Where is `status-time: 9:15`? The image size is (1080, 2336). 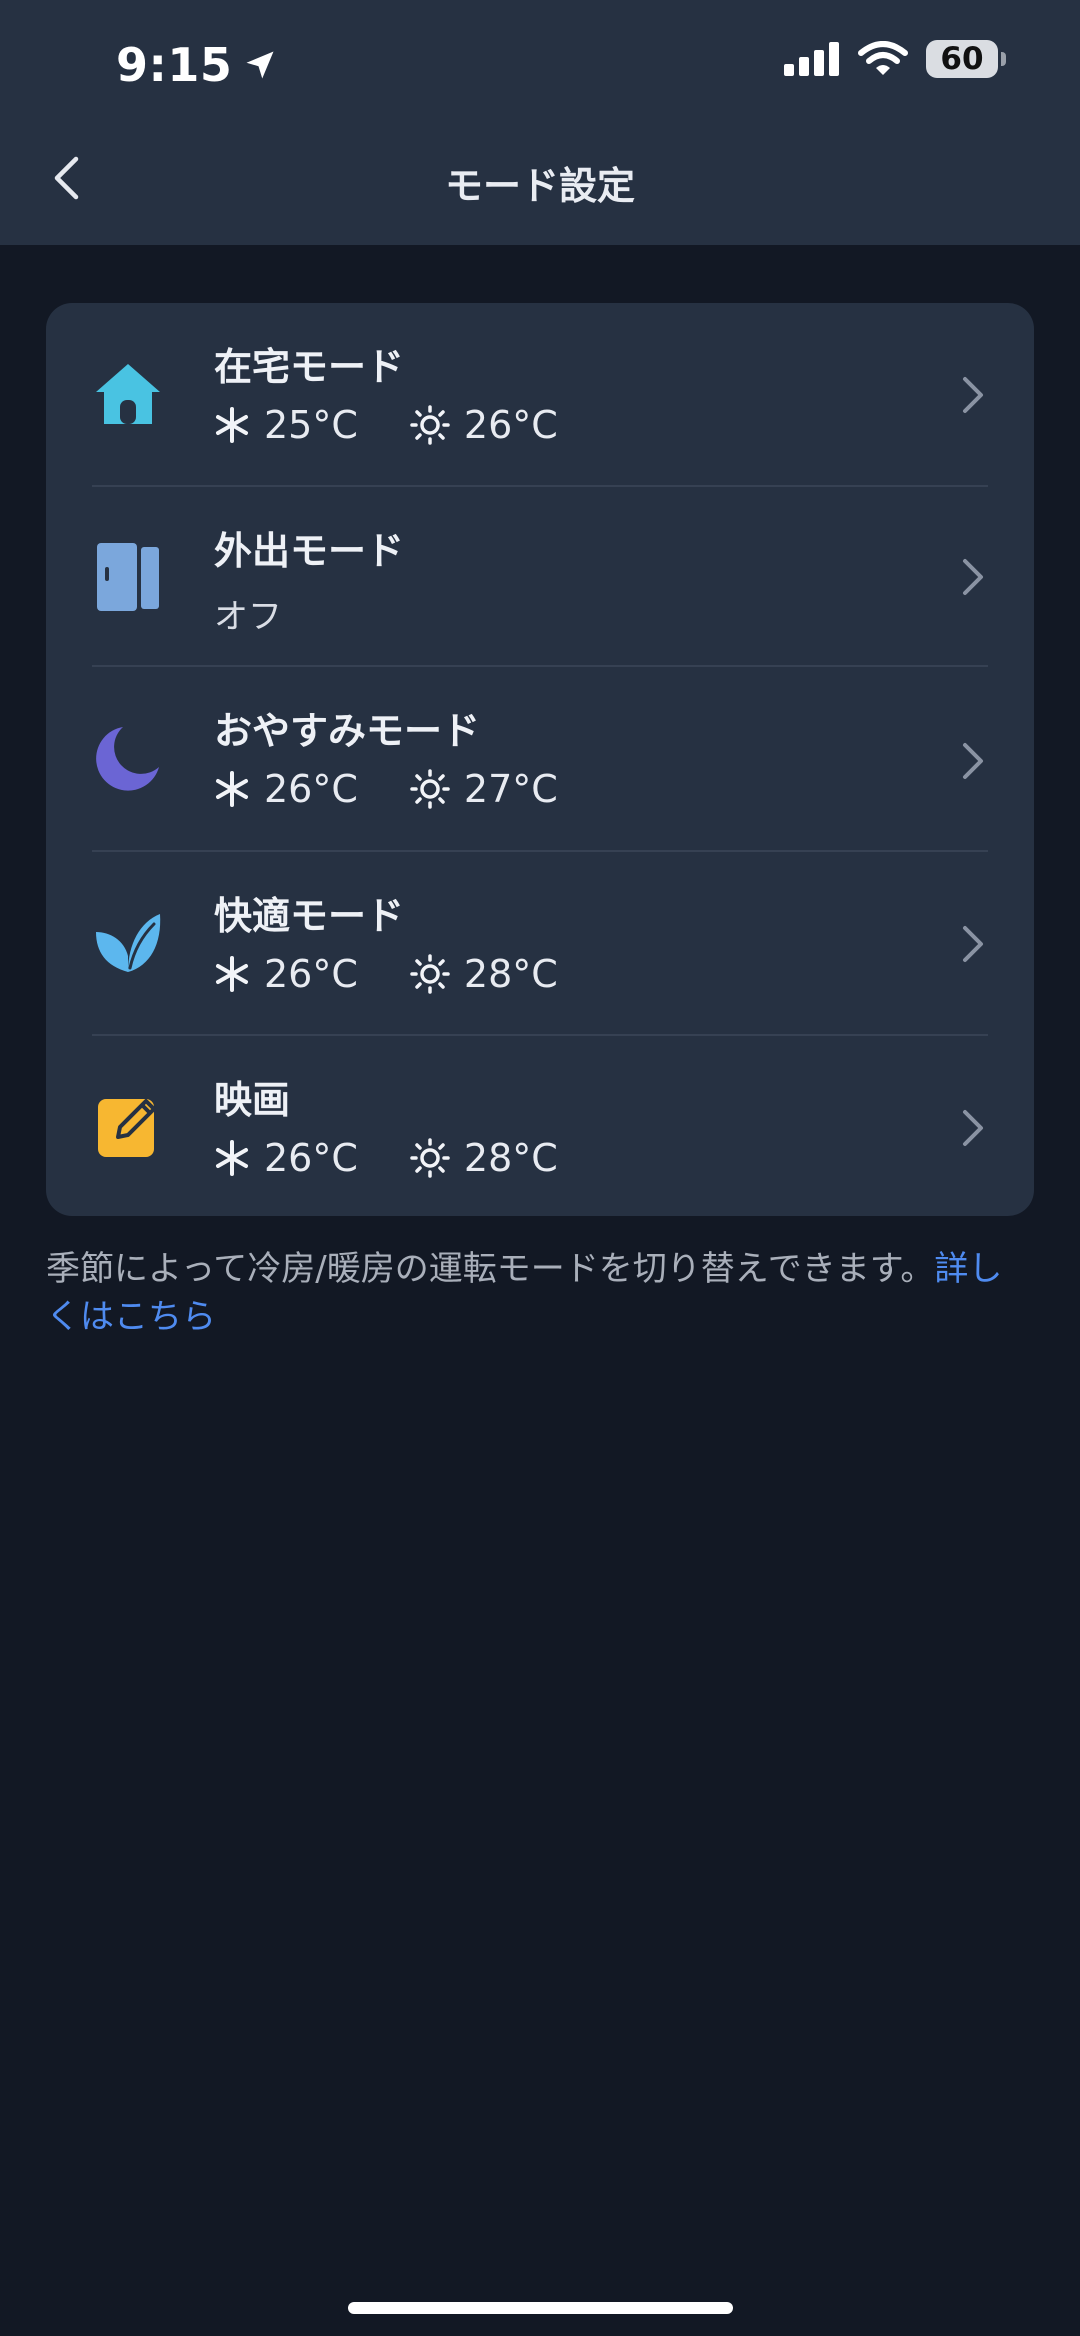
status-time: 9:15 is located at coordinates (197, 65).